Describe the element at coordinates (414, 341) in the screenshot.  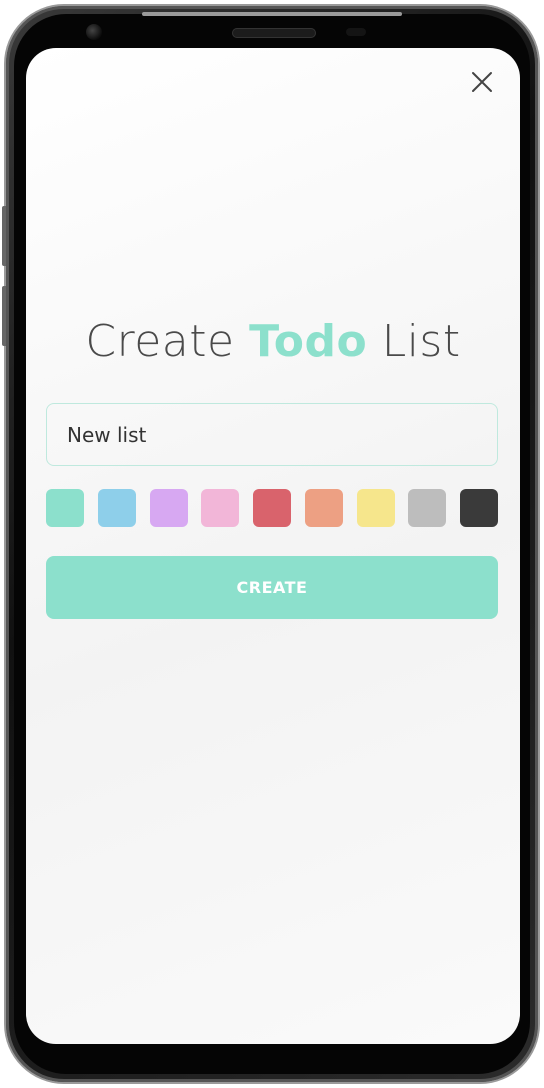
I see `title-suffix: List` at that location.